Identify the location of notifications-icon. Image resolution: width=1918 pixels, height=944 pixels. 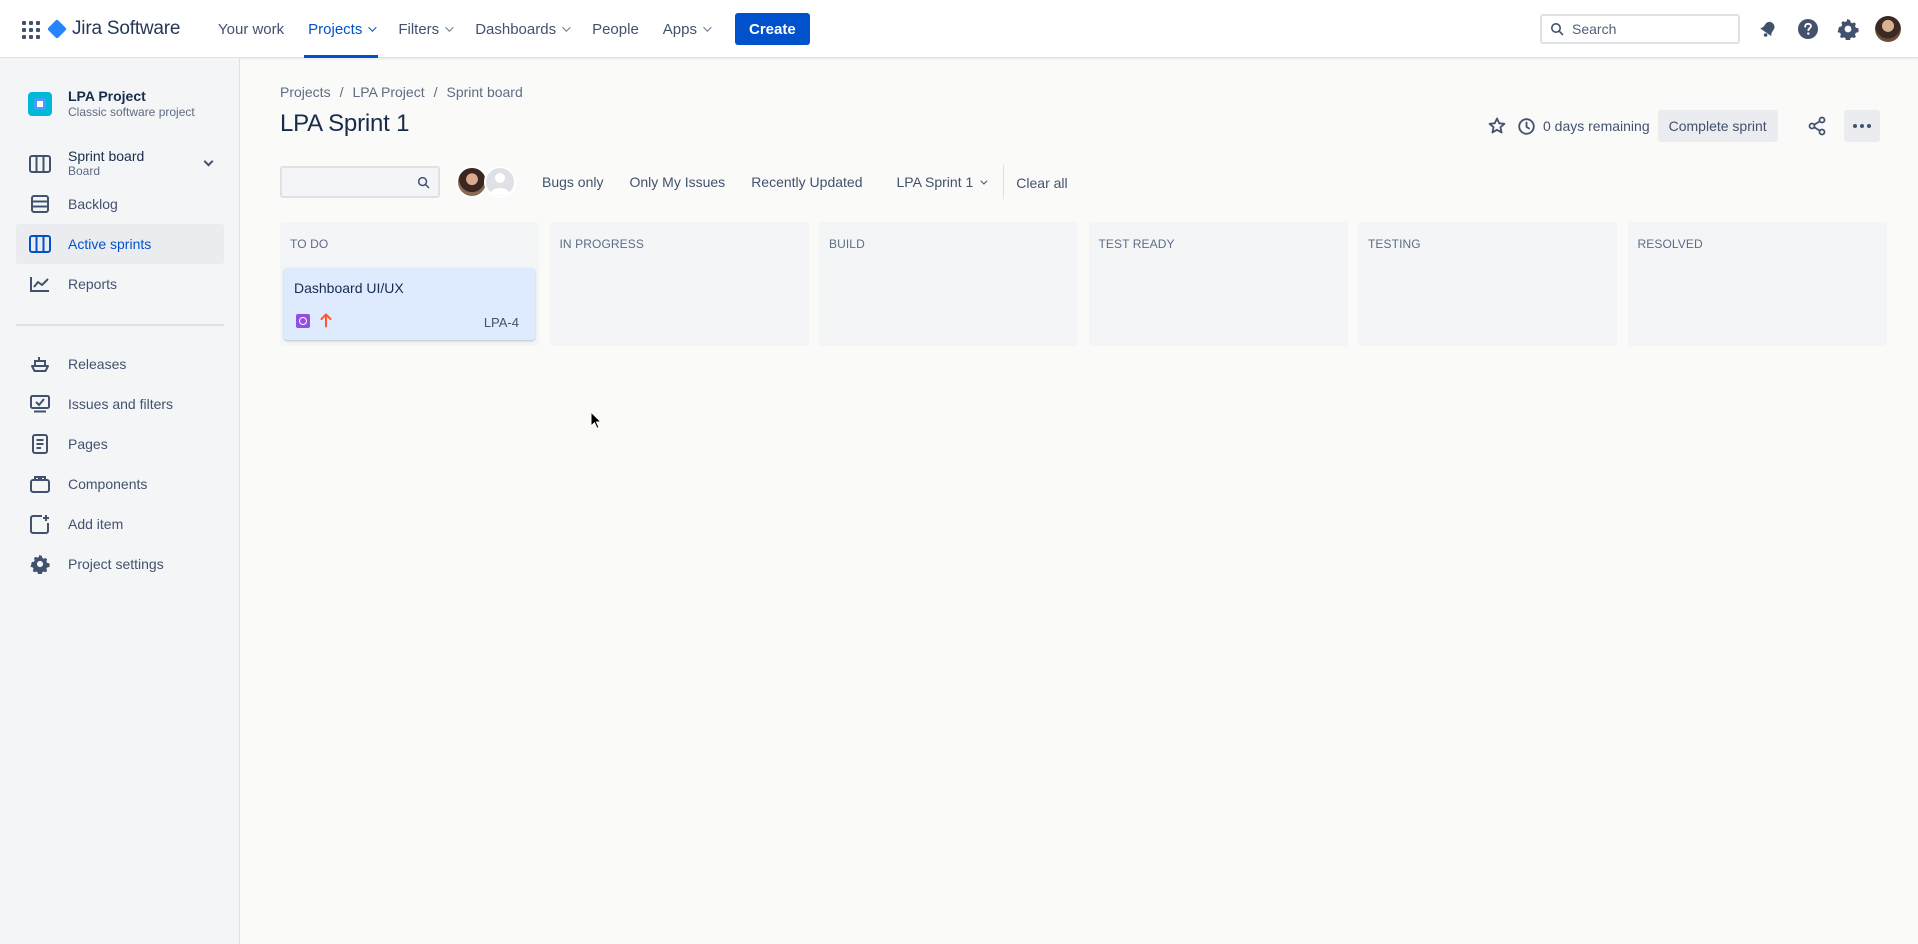
(1768, 29).